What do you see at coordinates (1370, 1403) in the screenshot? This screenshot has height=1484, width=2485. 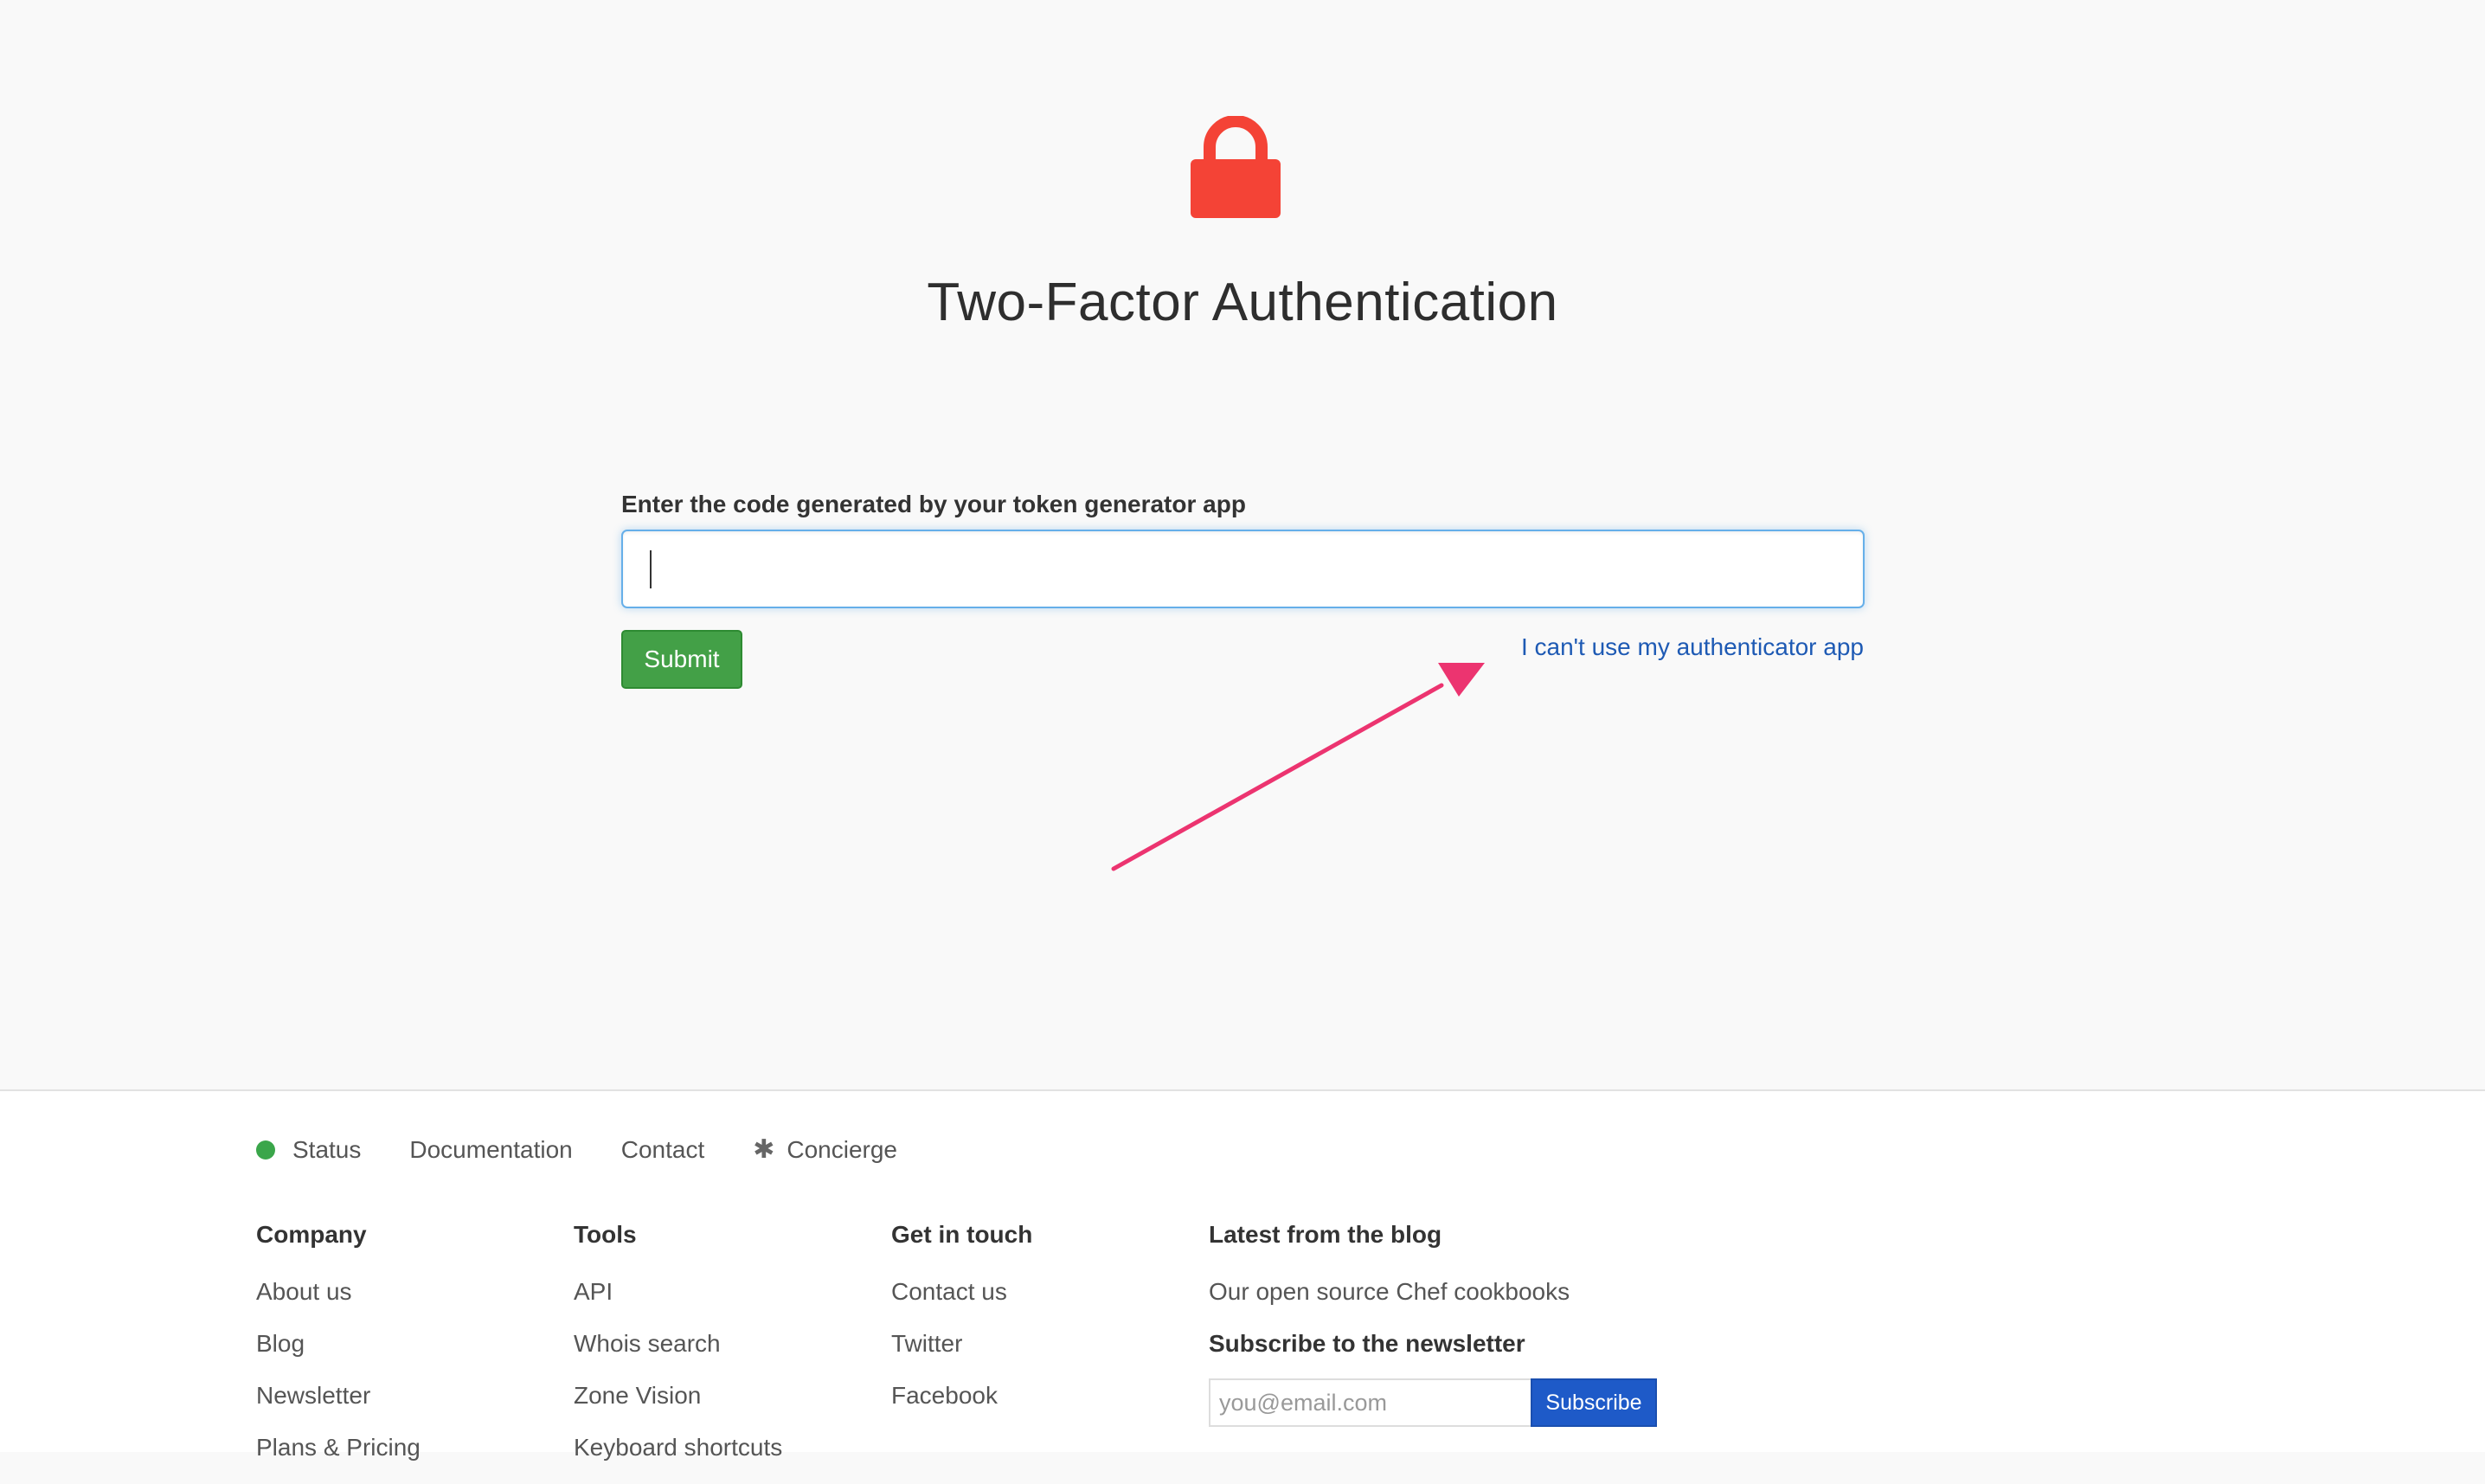 I see `newsletter-email-input` at bounding box center [1370, 1403].